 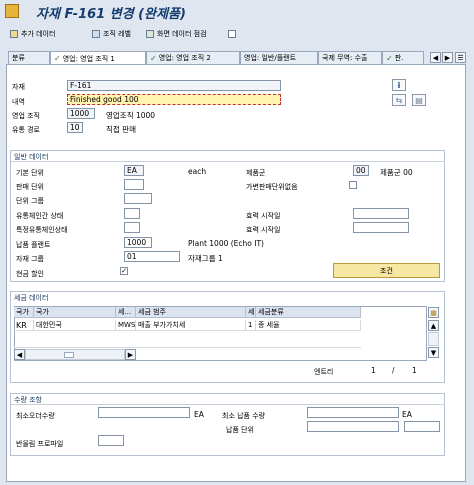 I want to click on delivery-unit-field, so click(x=353, y=426).